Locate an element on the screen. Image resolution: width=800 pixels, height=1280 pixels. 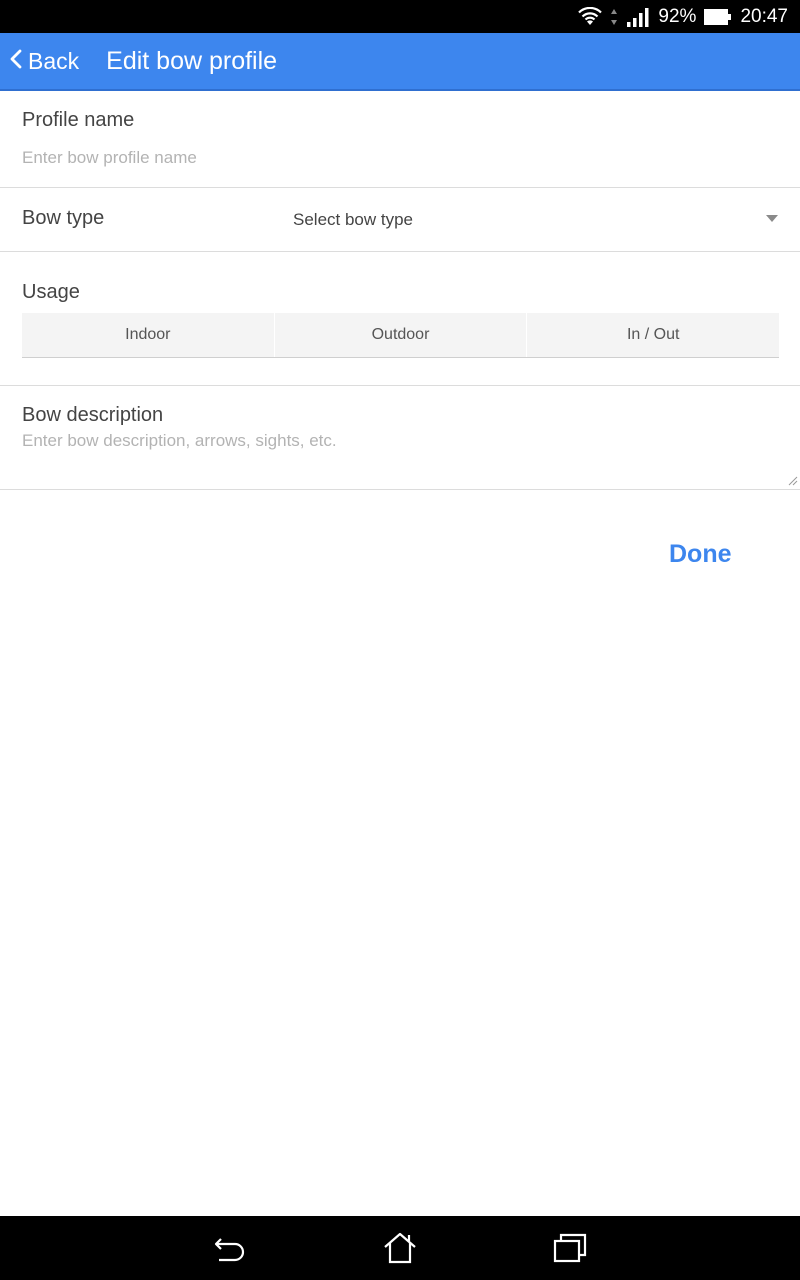
nav-recents-icon is located at coordinates (570, 1248).